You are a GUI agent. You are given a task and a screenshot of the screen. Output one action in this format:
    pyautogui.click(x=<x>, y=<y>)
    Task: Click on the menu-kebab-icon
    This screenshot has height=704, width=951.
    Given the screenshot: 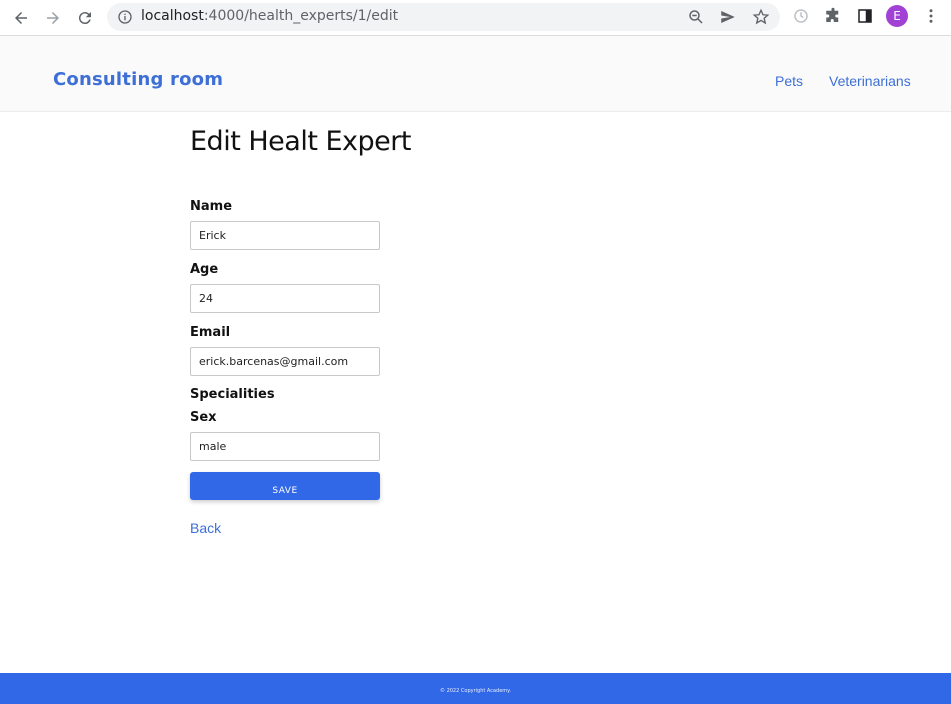 What is the action you would take?
    pyautogui.click(x=931, y=16)
    